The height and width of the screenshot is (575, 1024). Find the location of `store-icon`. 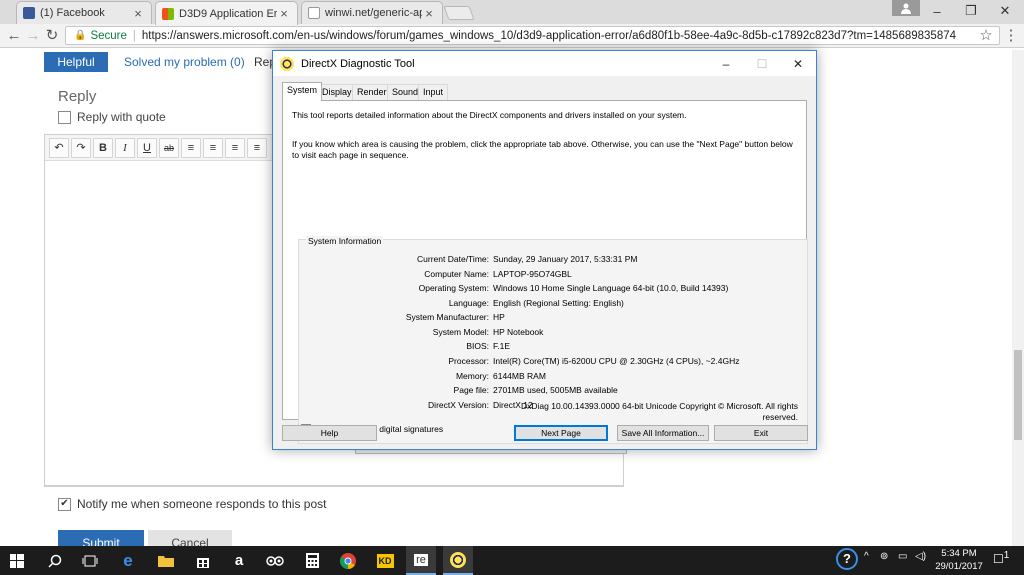

store-icon is located at coordinates (203, 560).